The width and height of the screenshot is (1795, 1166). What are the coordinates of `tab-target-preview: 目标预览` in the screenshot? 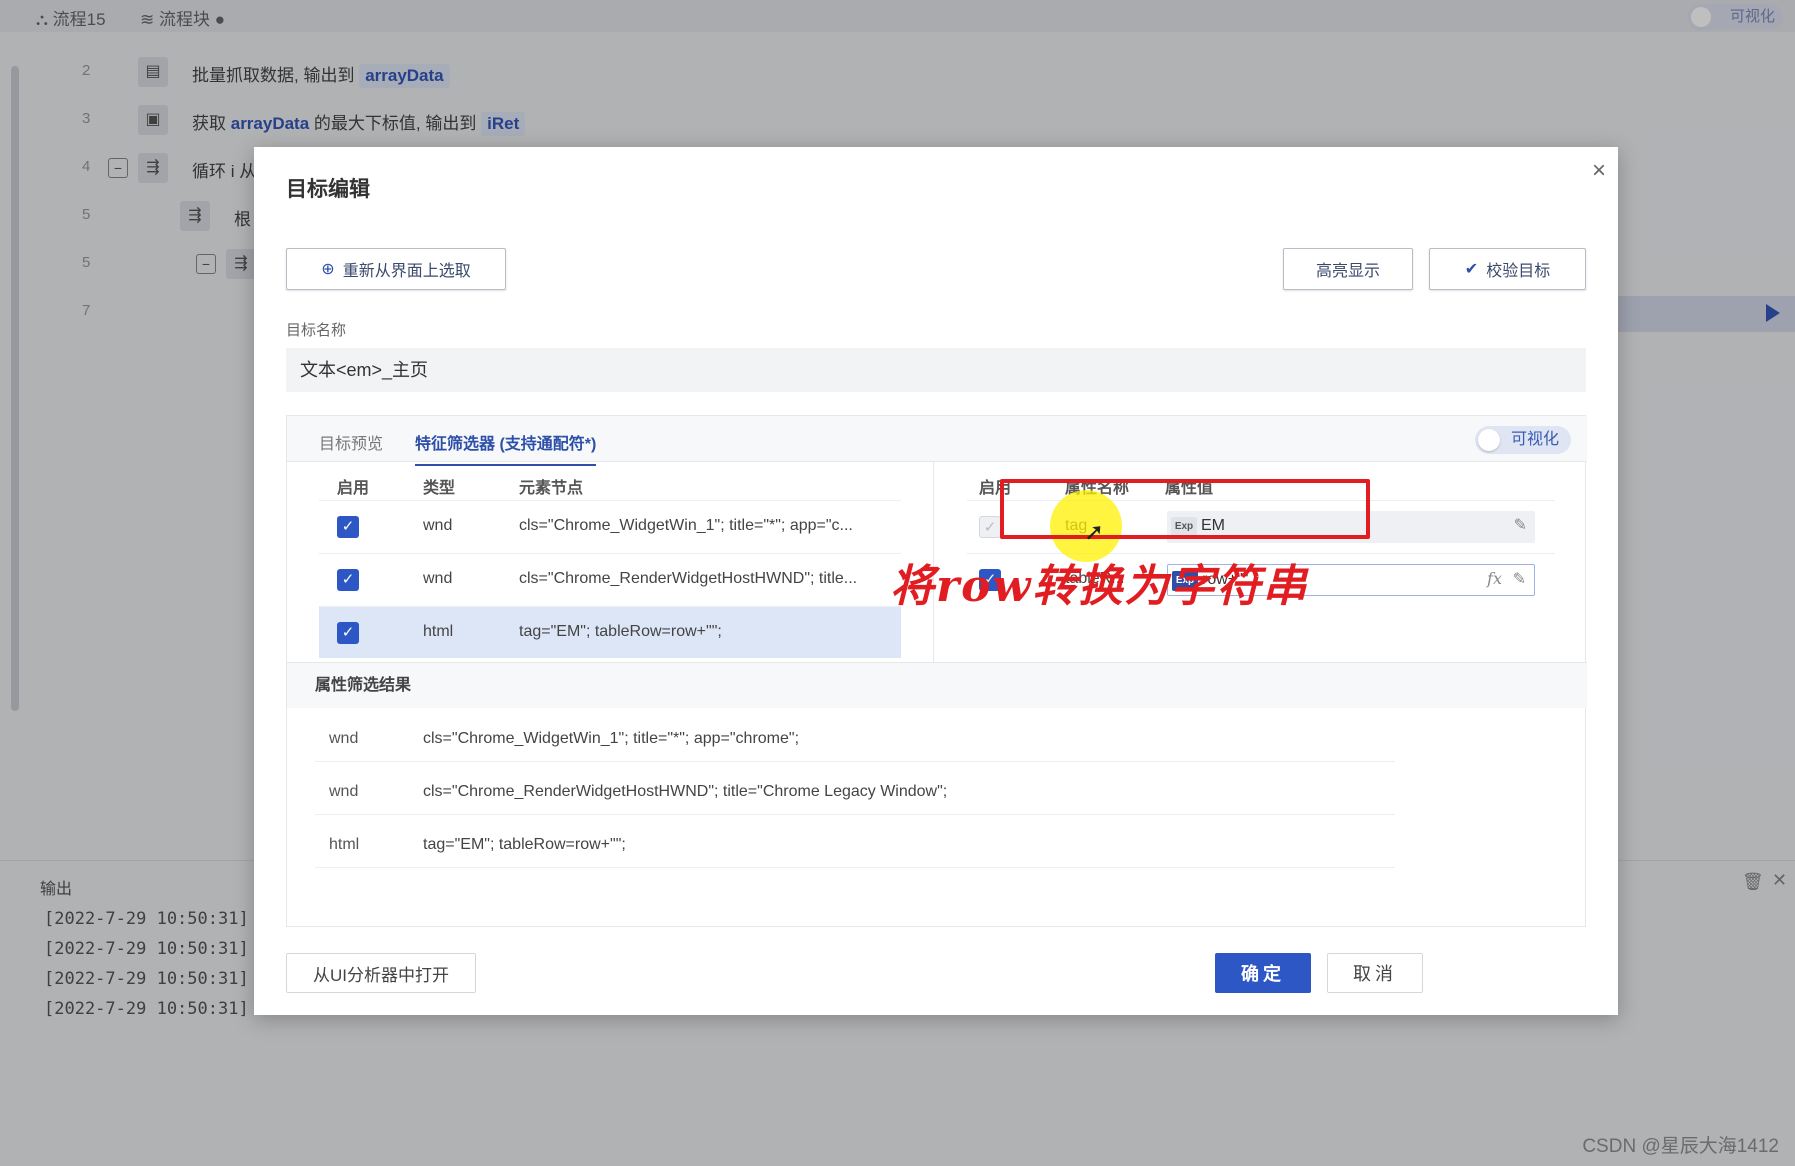 It's located at (351, 442).